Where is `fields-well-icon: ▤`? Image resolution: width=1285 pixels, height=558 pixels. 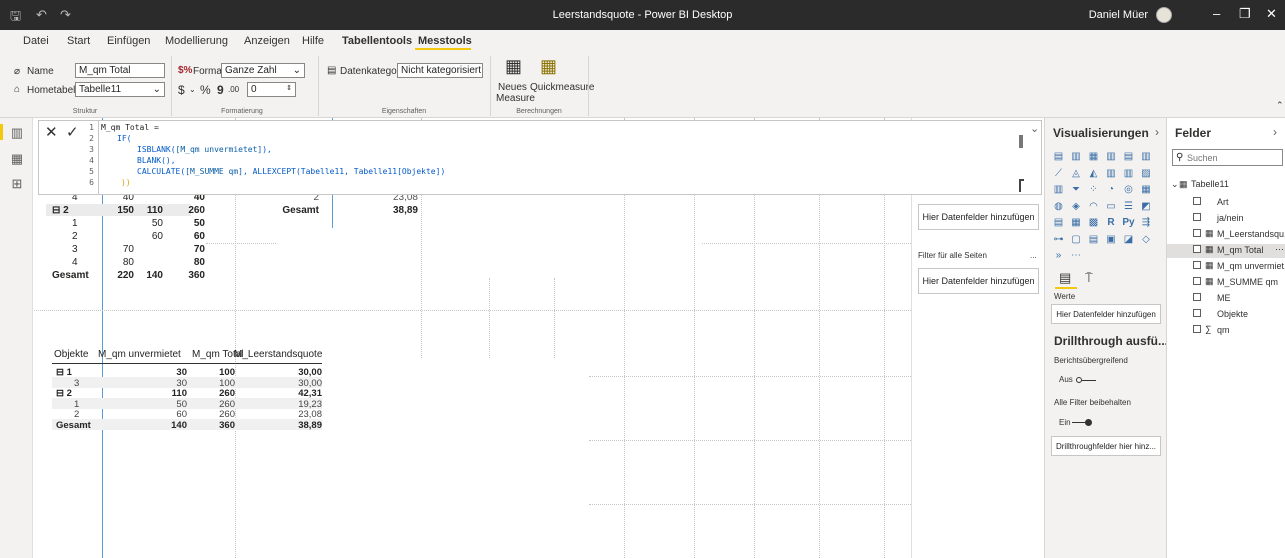 fields-well-icon: ▤ is located at coordinates (1065, 278).